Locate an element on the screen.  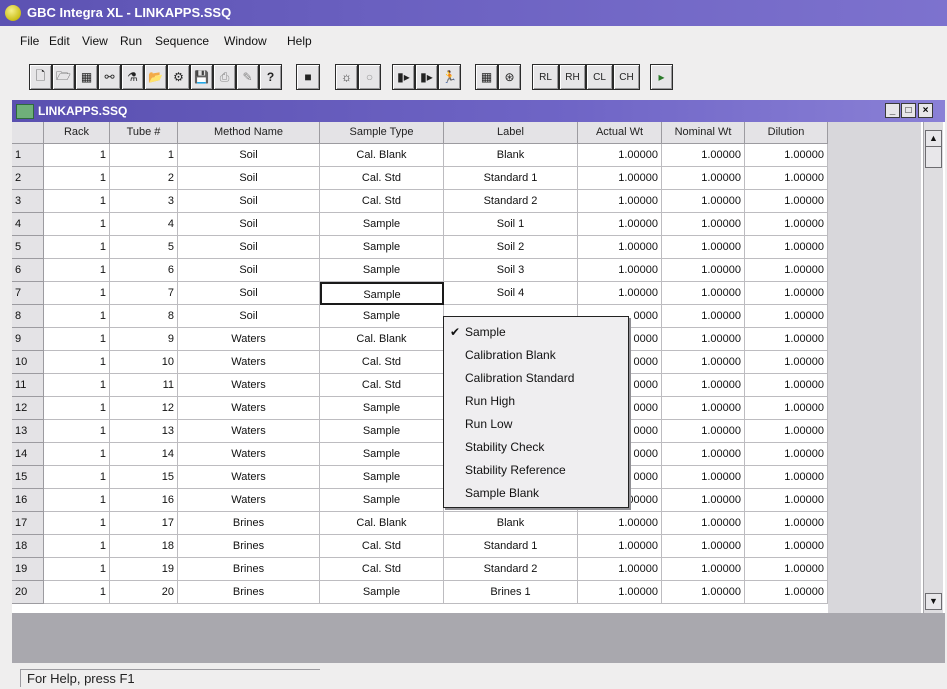
context-menu-item: Sample Blank is located at coordinates (536, 493).